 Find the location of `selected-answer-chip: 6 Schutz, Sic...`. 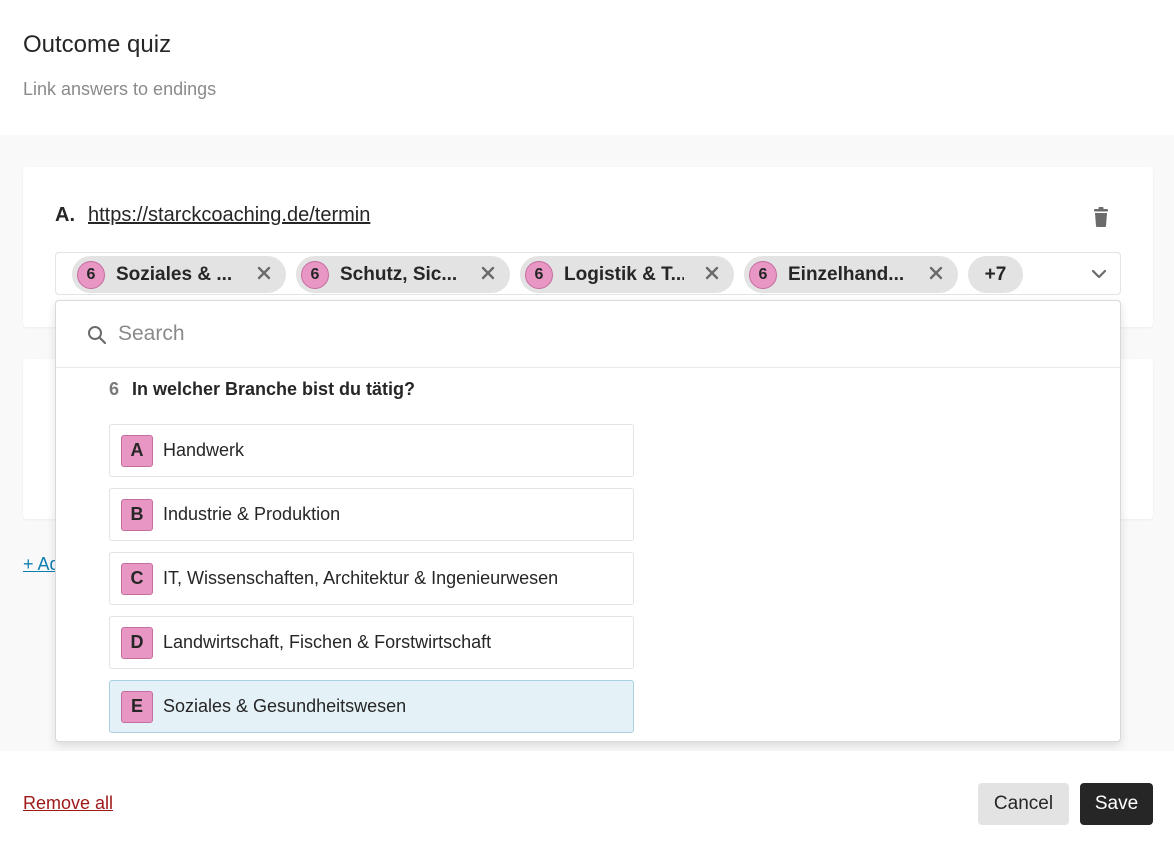

selected-answer-chip: 6 Schutz, Sic... is located at coordinates (403, 274).